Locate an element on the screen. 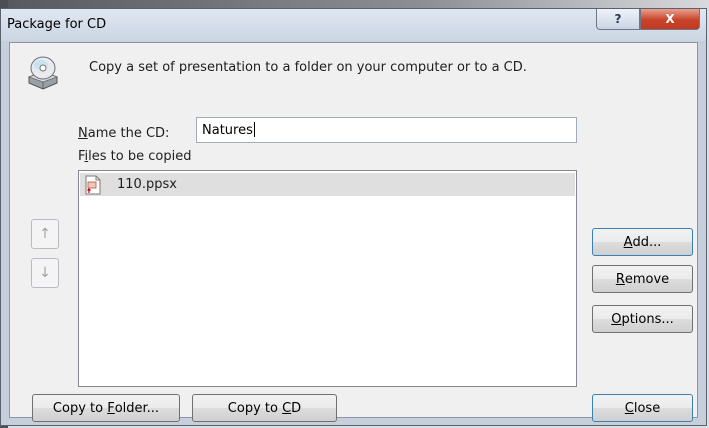  file-name: 110.ppsx is located at coordinates (147, 184).